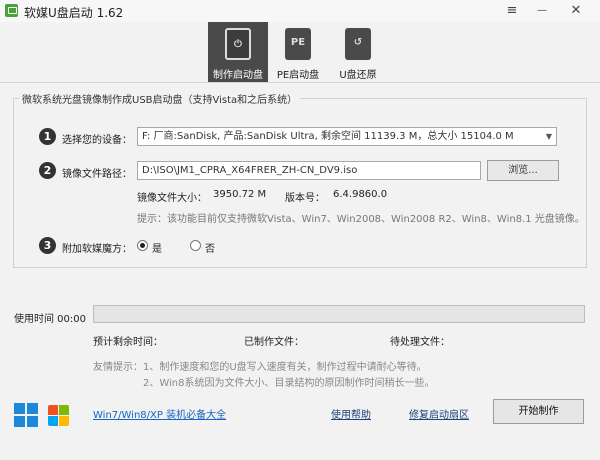  Describe the element at coordinates (298, 75) in the screenshot. I see `tab-label: PE启动盘` at that location.